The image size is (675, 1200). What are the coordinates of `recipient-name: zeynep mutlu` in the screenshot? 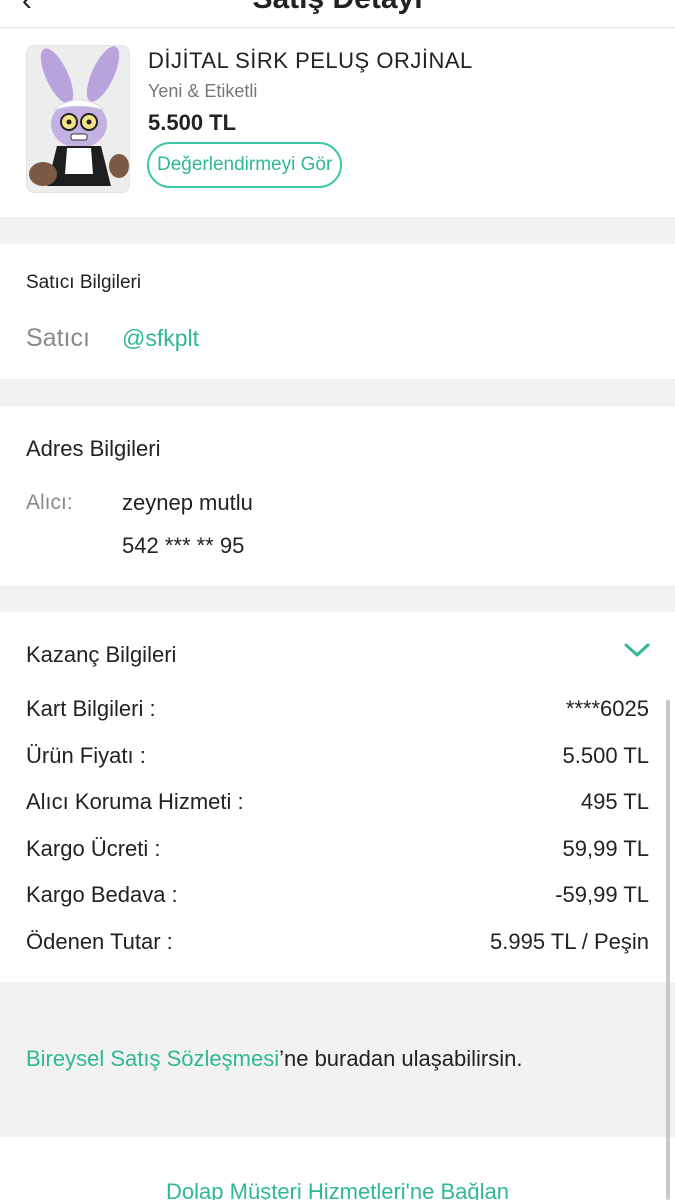 It's located at (187, 502).